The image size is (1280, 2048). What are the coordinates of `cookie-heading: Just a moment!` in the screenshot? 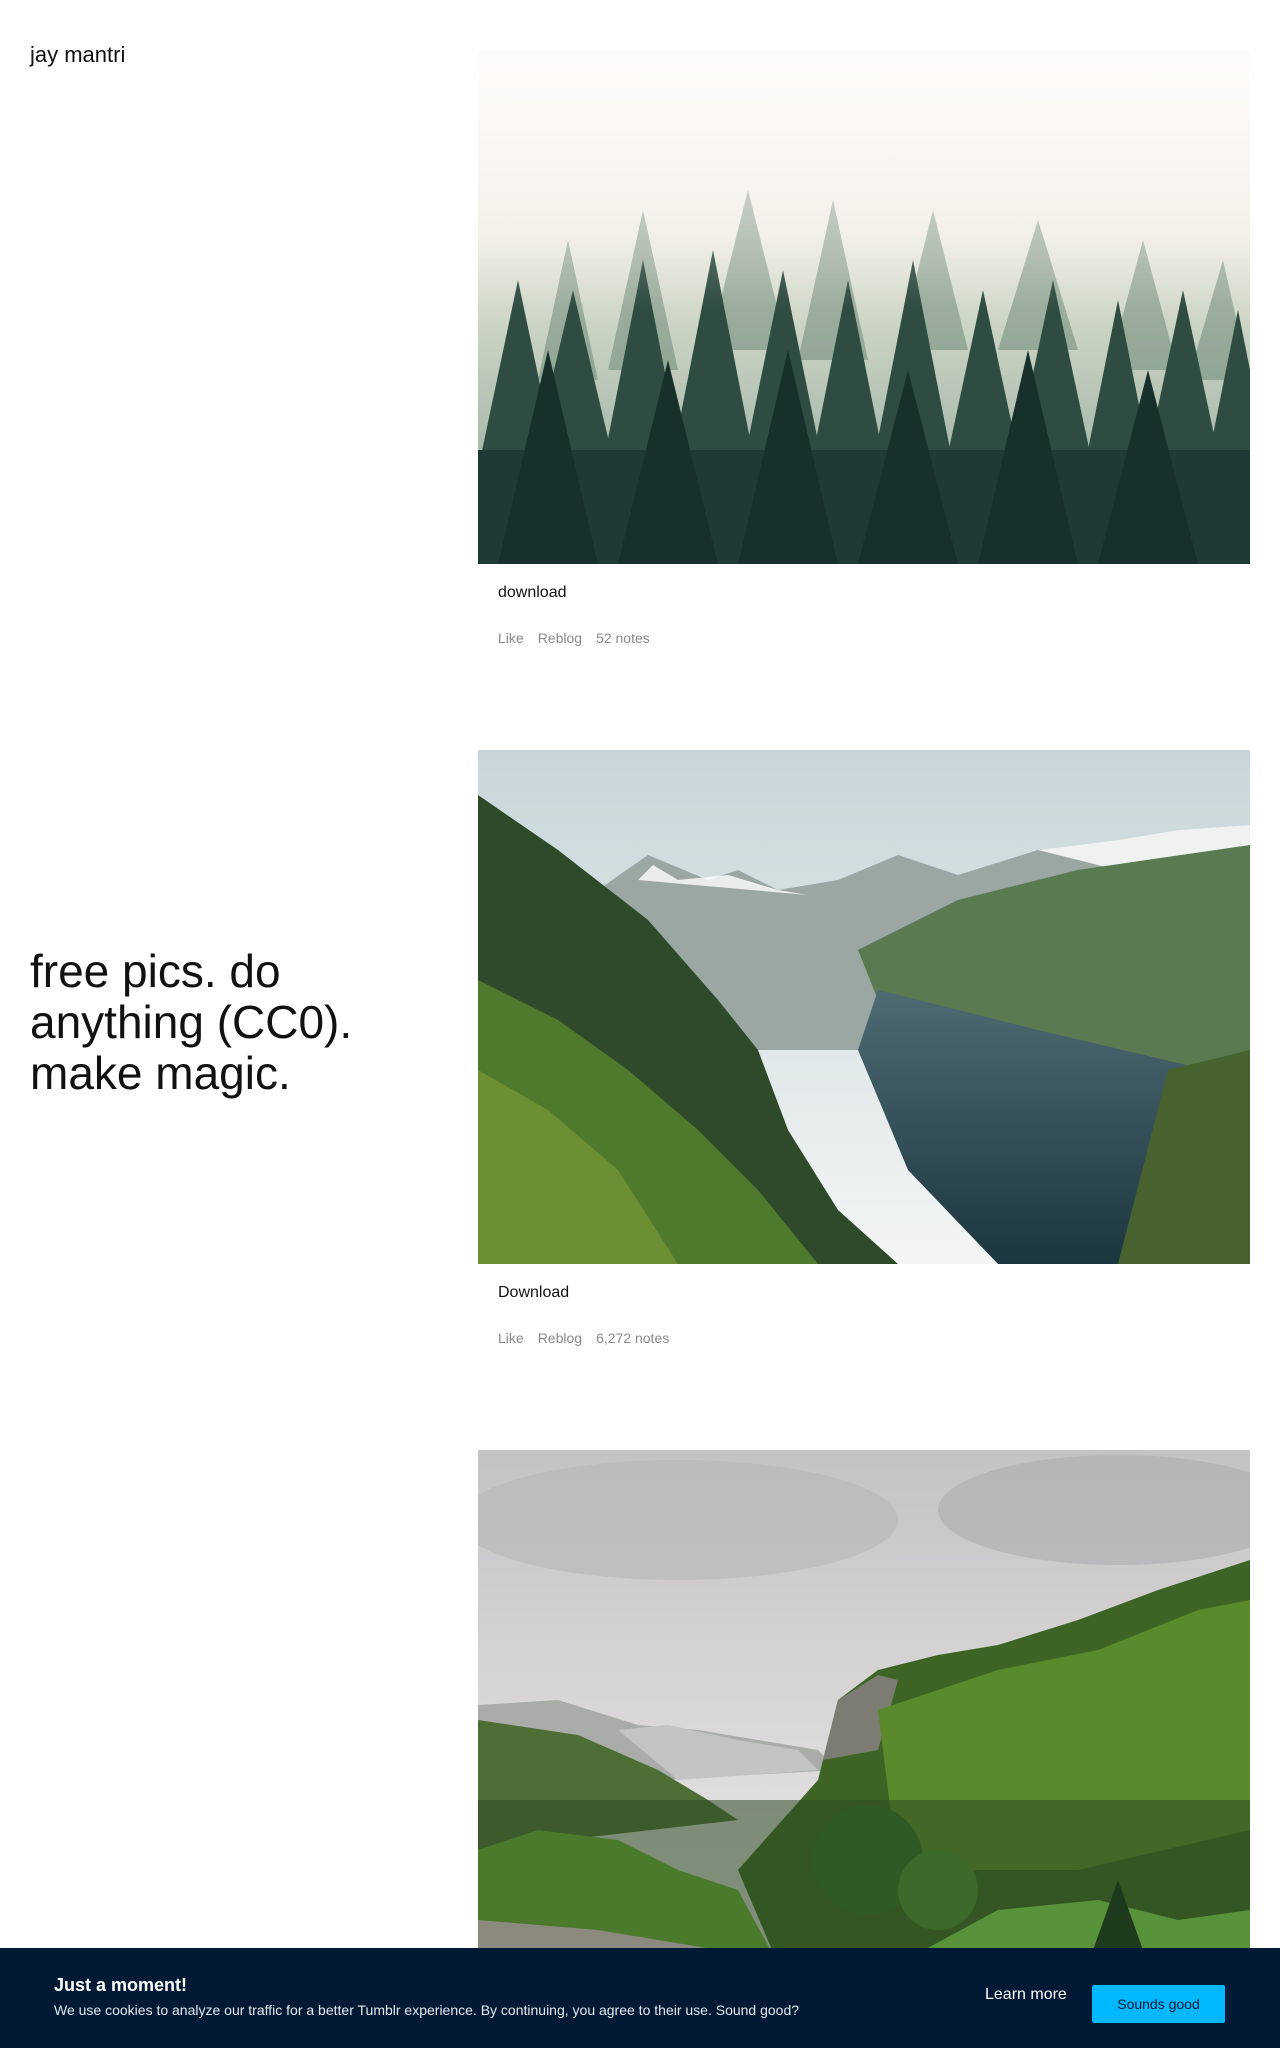 It's located at (121, 1985).